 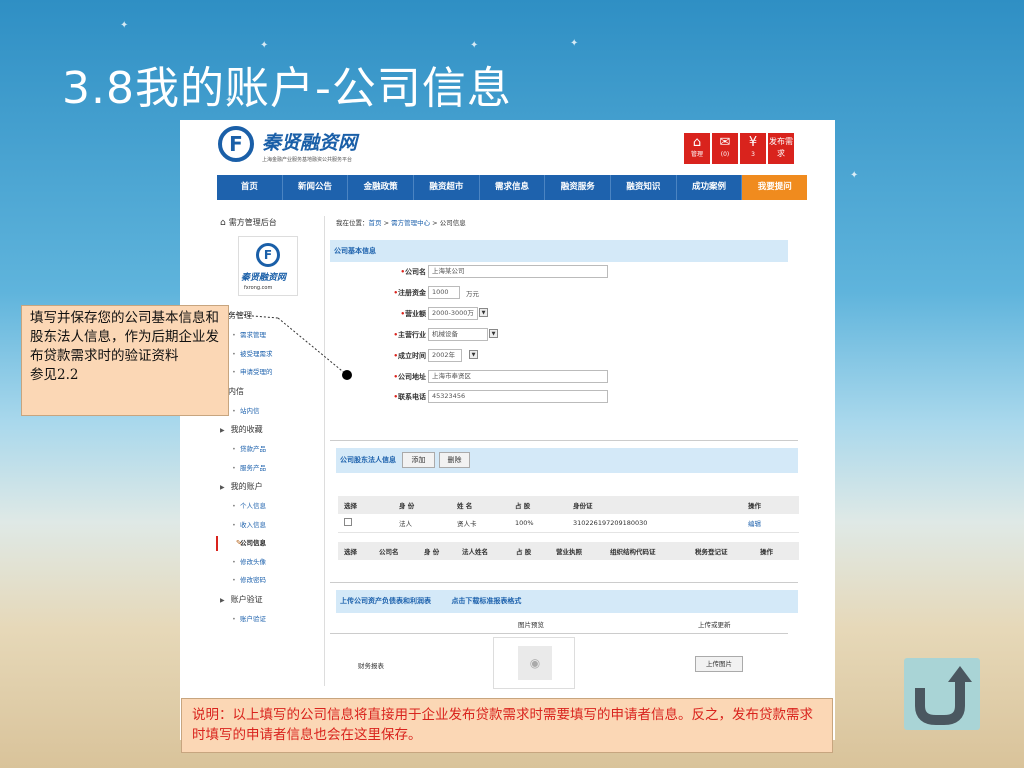 What do you see at coordinates (239, 543) in the screenshot?
I see `pencil-icon: ✎` at bounding box center [239, 543].